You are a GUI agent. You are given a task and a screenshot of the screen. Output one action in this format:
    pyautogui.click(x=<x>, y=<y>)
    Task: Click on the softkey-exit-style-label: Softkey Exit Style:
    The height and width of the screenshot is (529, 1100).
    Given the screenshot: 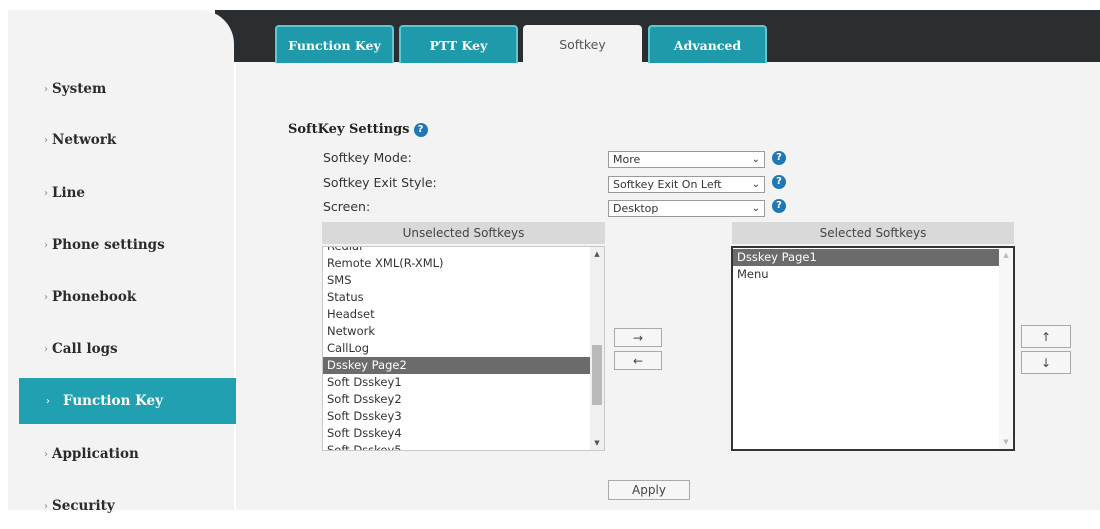 What is the action you would take?
    pyautogui.click(x=380, y=182)
    